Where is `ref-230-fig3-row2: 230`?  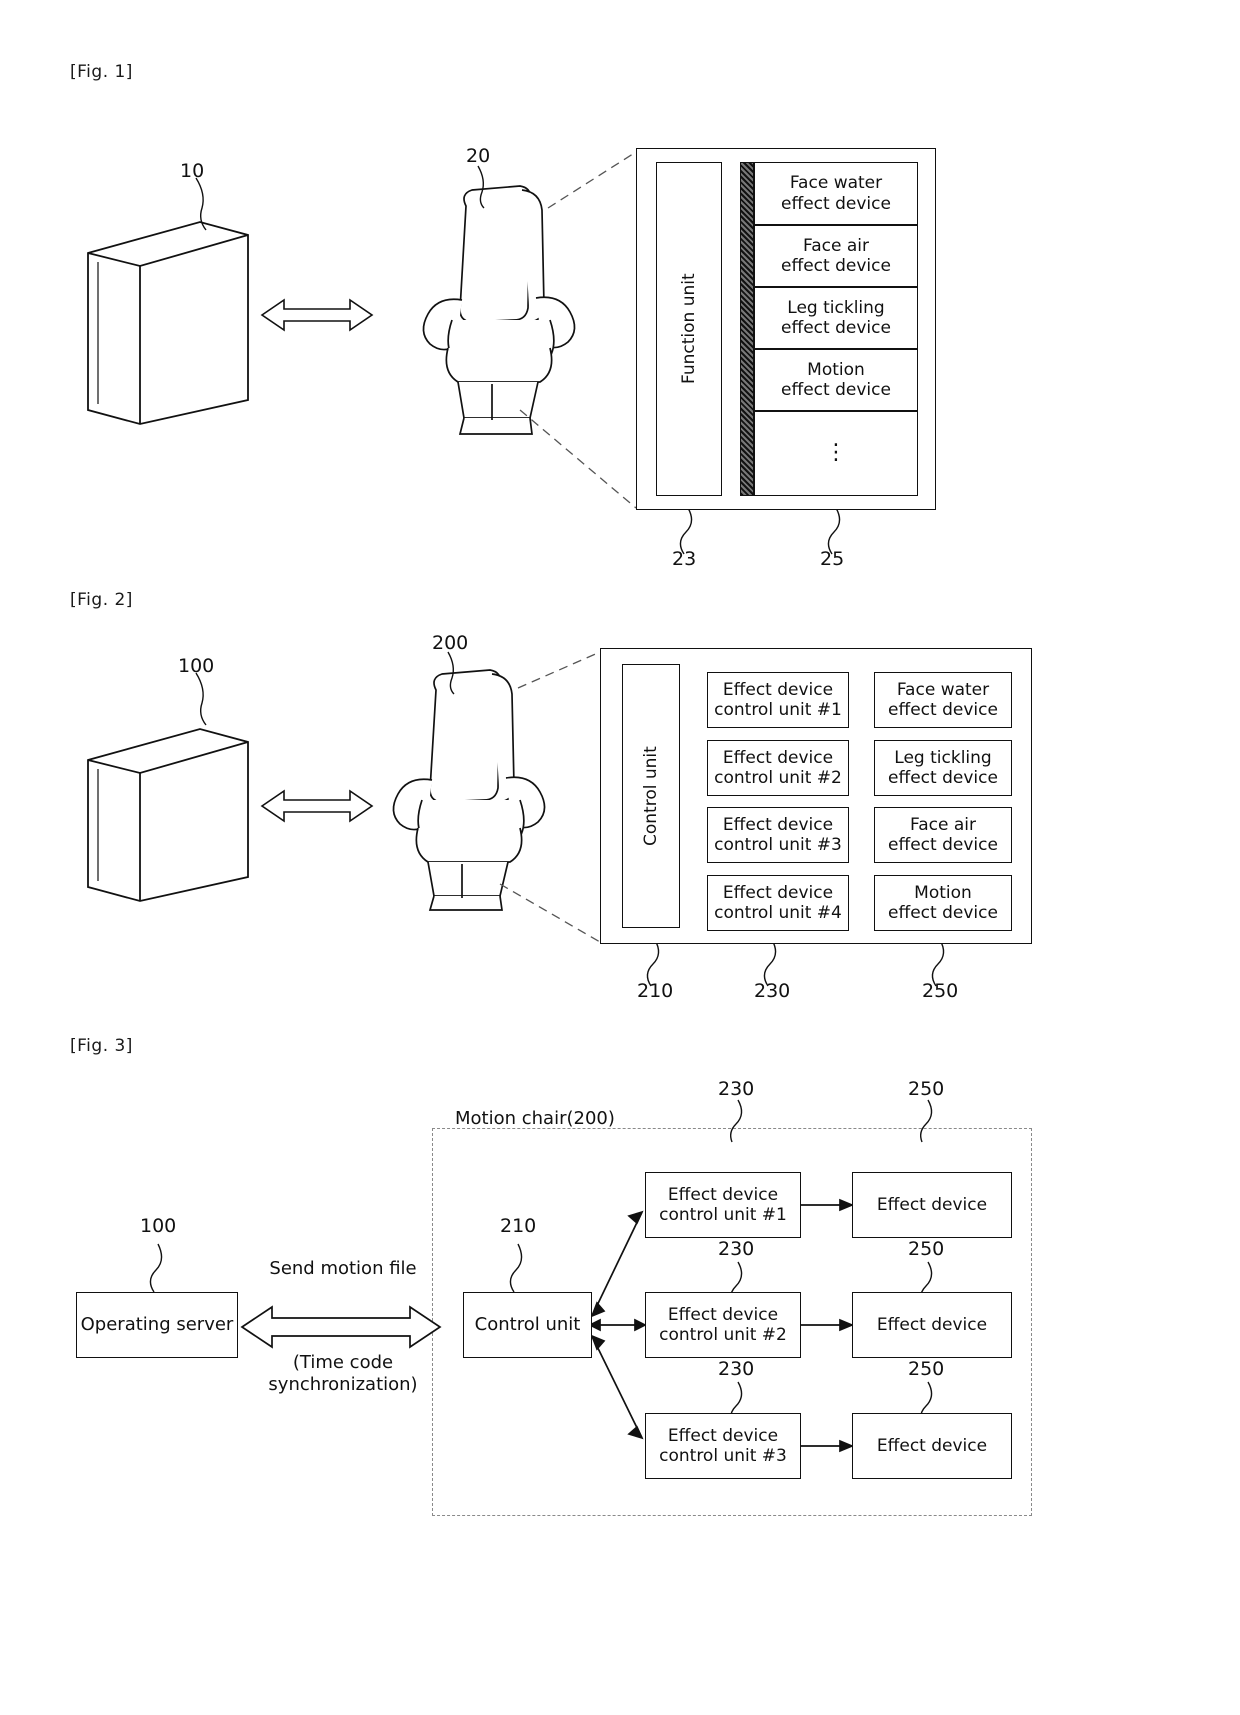 ref-230-fig3-row2: 230 is located at coordinates (736, 1249).